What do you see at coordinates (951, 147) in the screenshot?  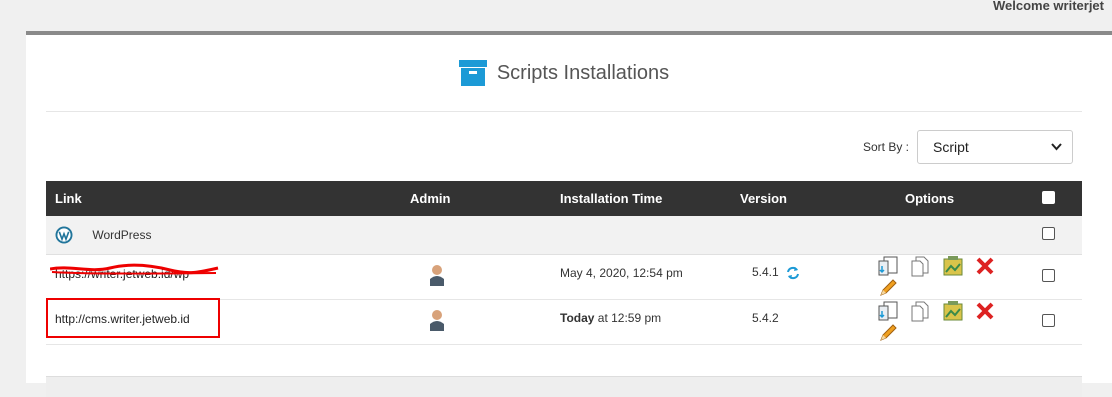 I see `sort-selected-value: Script` at bounding box center [951, 147].